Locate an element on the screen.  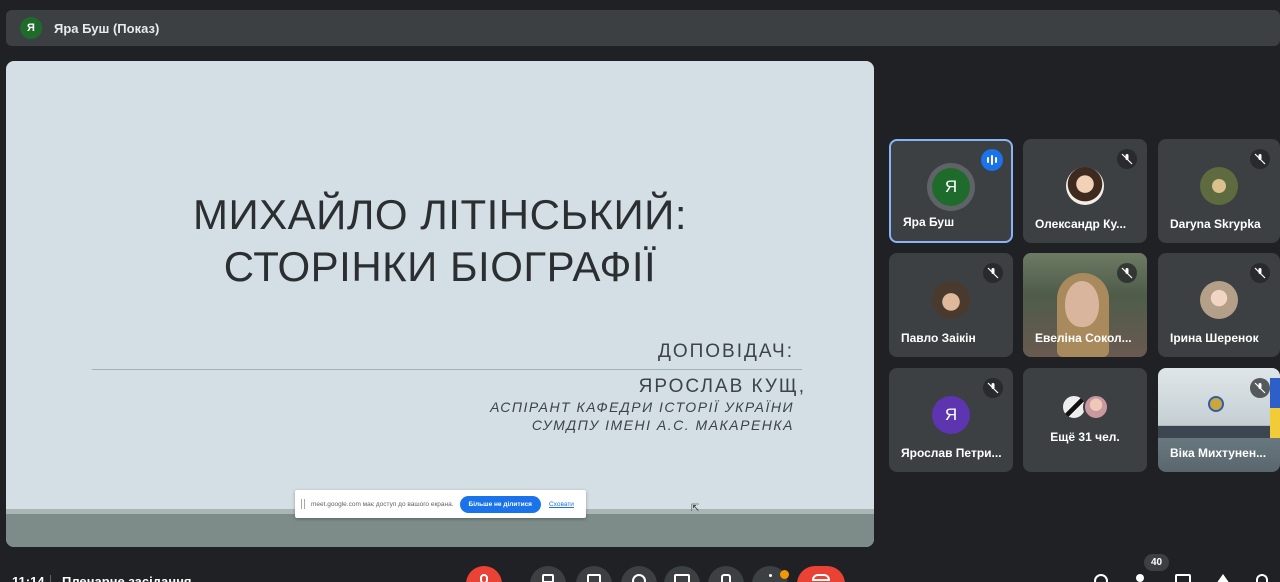
slide-speaker-name: ЯРОСЛАВ КУЩ, is located at coordinates (722, 386).